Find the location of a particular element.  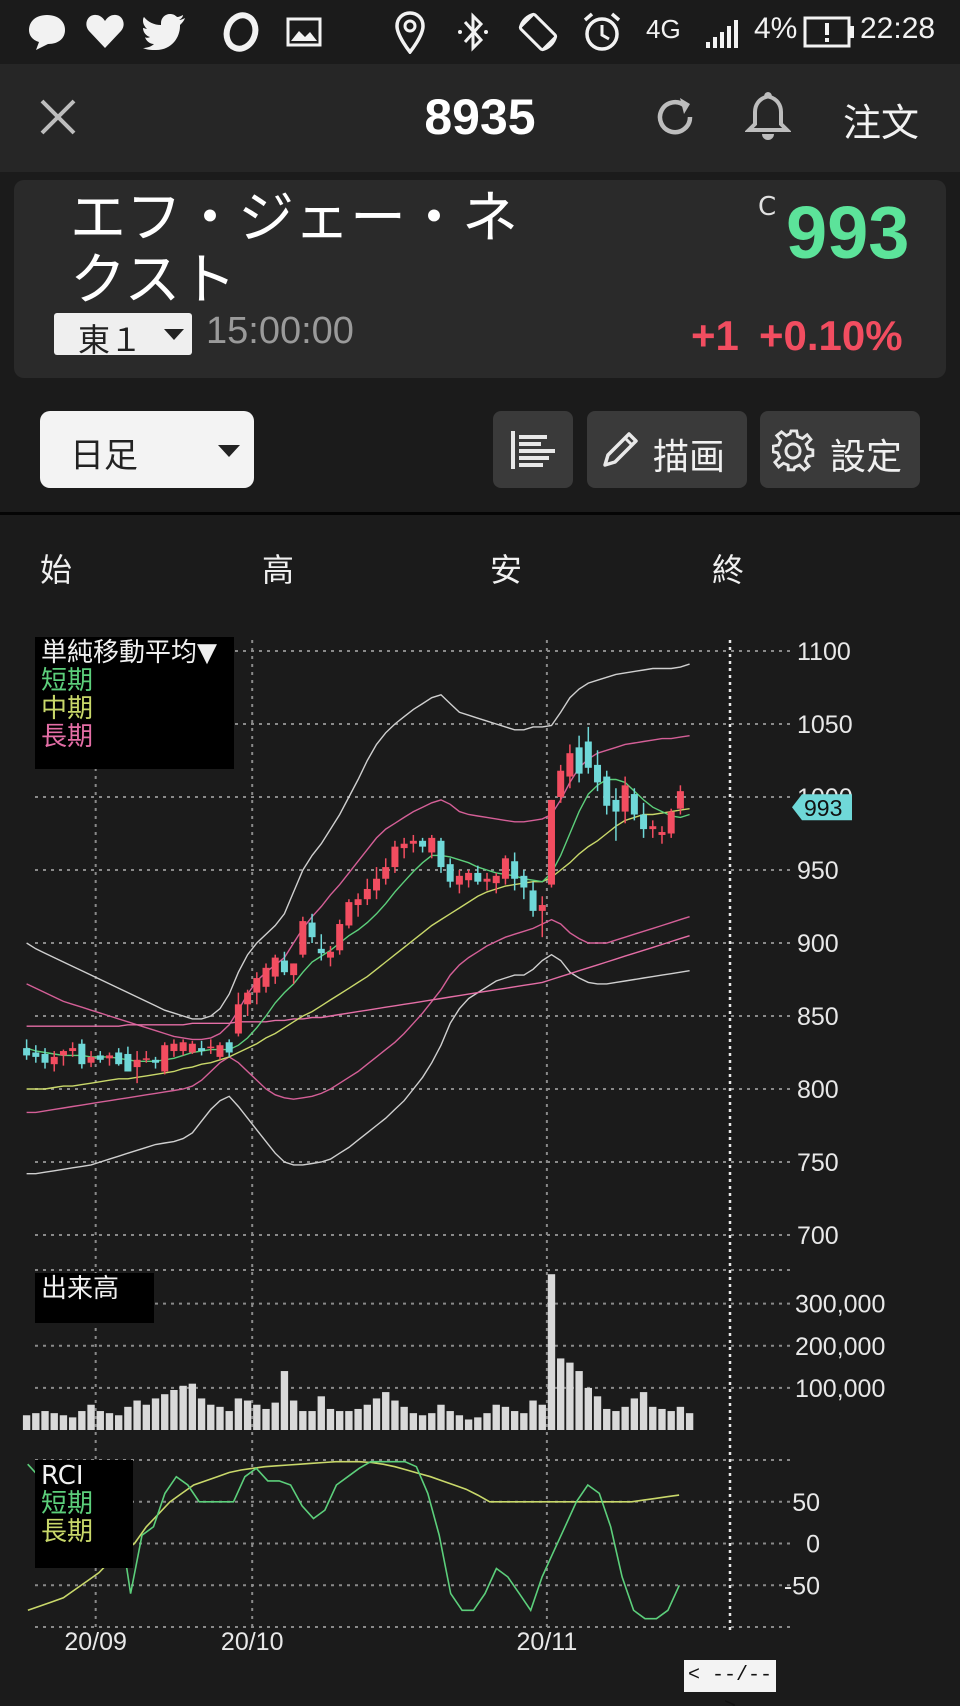

date-tick-label: 20/11 is located at coordinates (547, 1642).